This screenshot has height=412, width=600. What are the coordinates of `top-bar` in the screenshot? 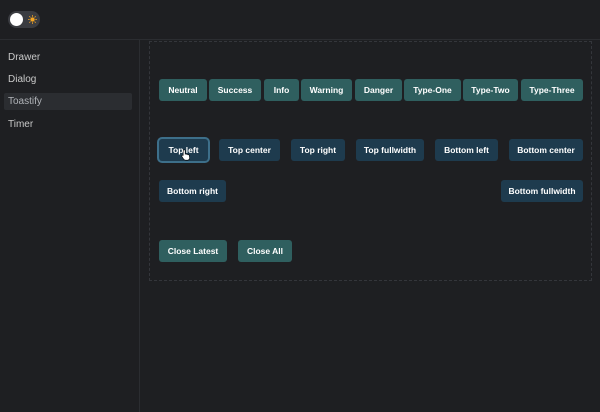 It's located at (300, 20).